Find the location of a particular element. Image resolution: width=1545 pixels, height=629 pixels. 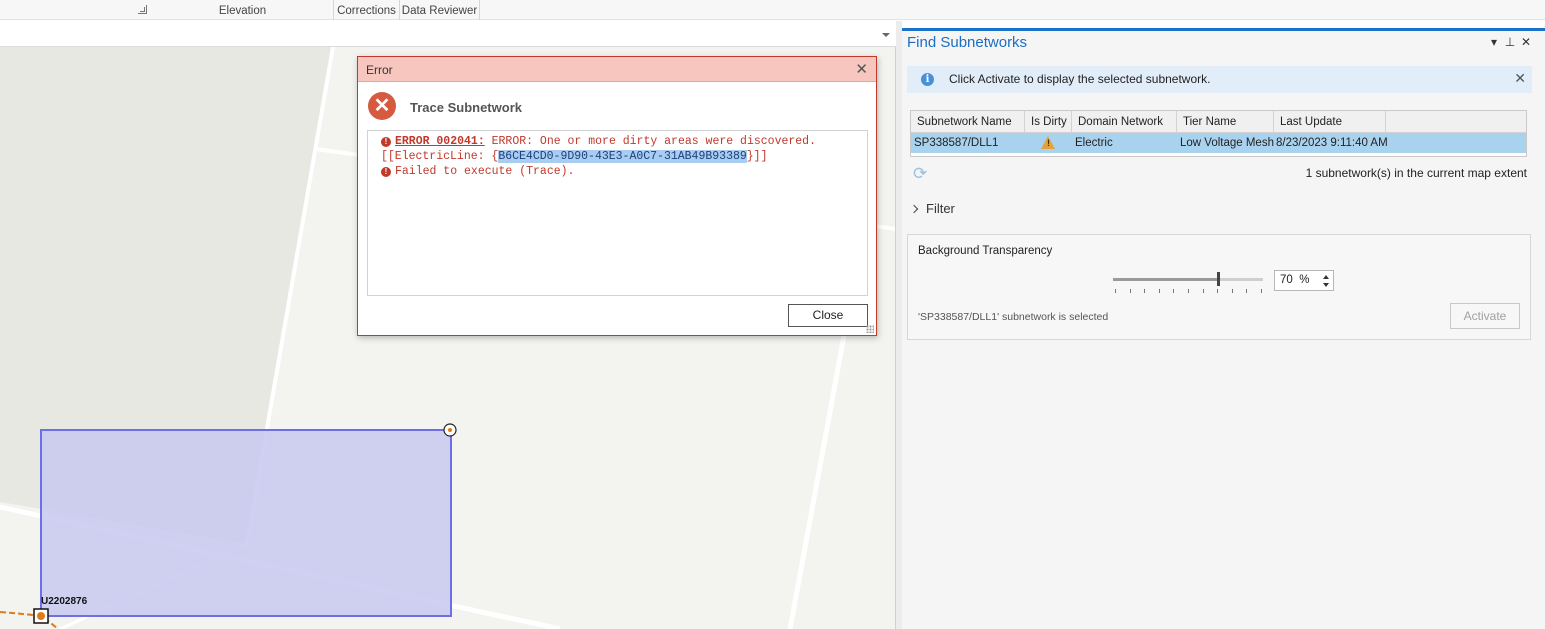

slider-ticks is located at coordinates (1189, 291).